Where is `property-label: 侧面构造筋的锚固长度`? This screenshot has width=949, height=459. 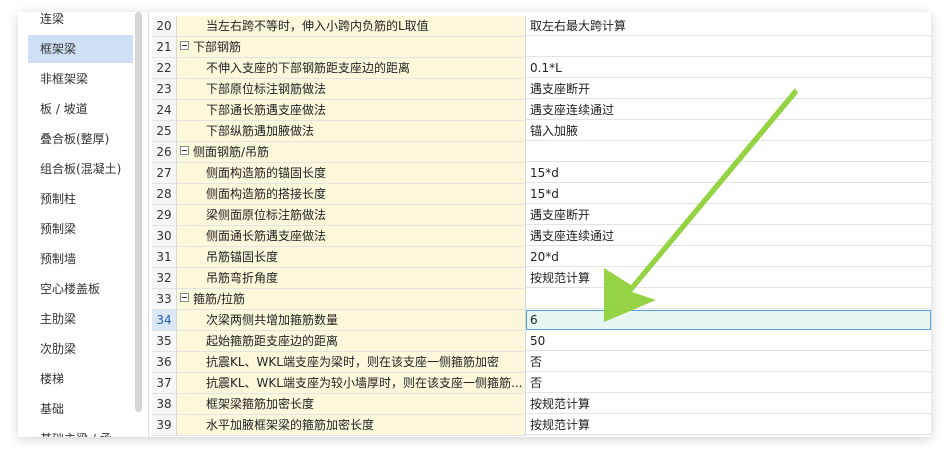
property-label: 侧面构造筋的锚固长度 is located at coordinates (266, 173).